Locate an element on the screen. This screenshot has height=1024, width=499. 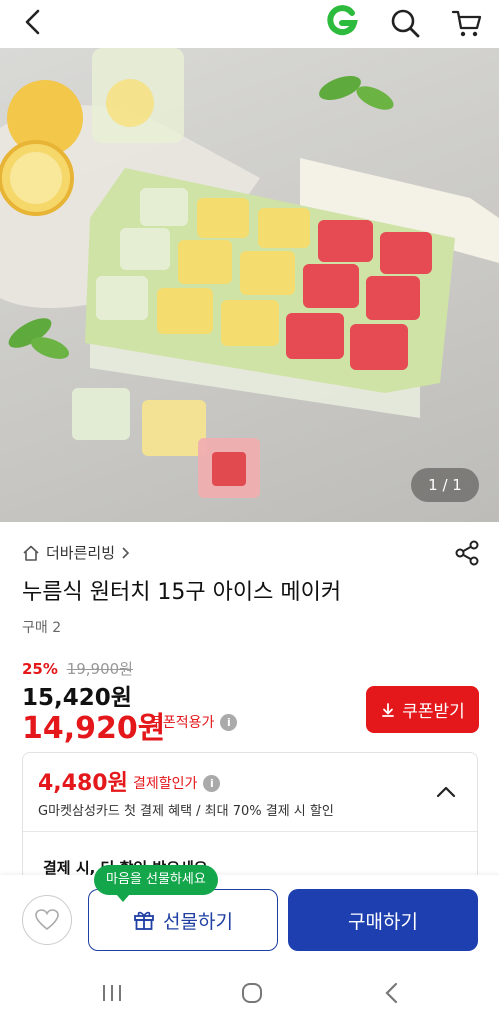
get-coupon-button: 쿠폰받기 is located at coordinates (422, 709).